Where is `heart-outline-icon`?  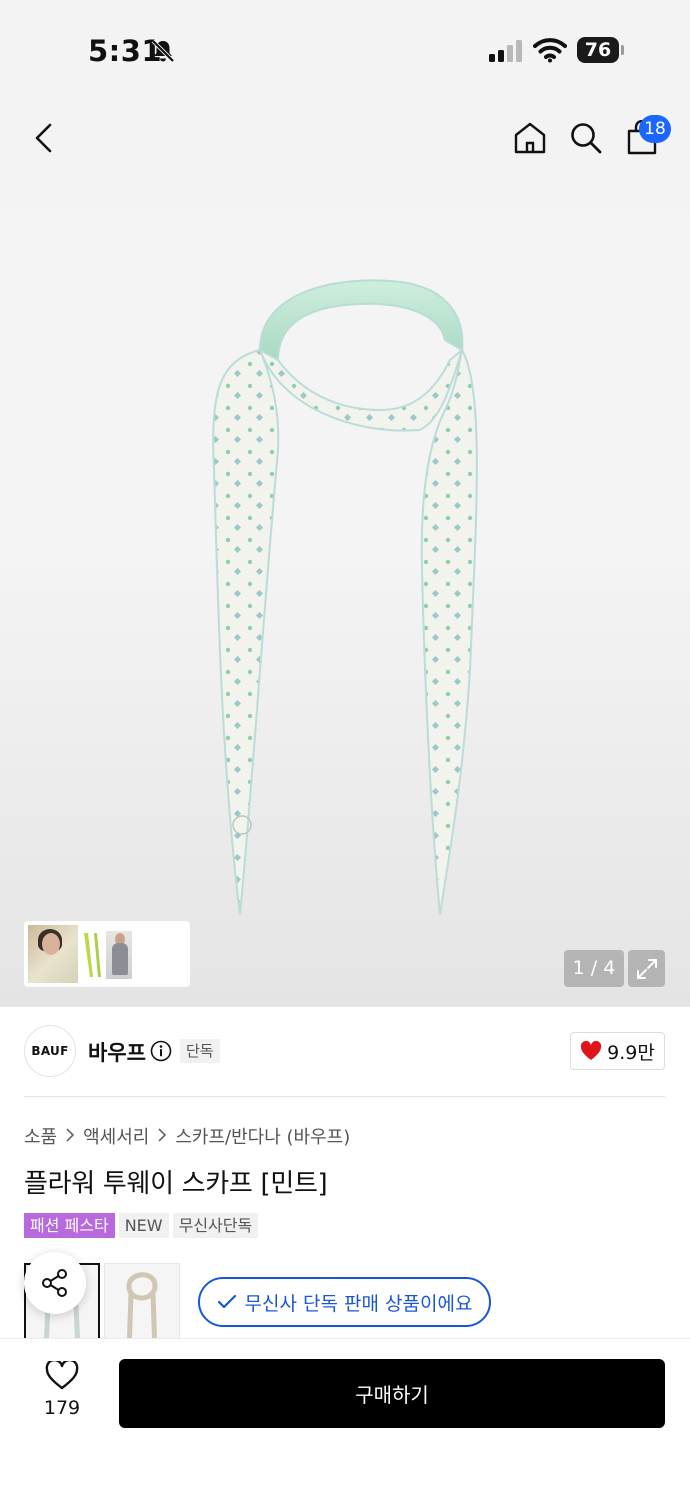
heart-outline-icon is located at coordinates (62, 1374).